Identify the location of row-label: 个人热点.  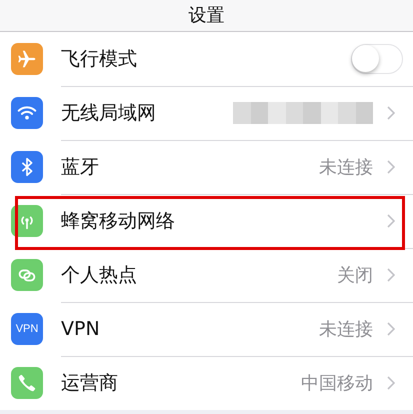
(99, 275).